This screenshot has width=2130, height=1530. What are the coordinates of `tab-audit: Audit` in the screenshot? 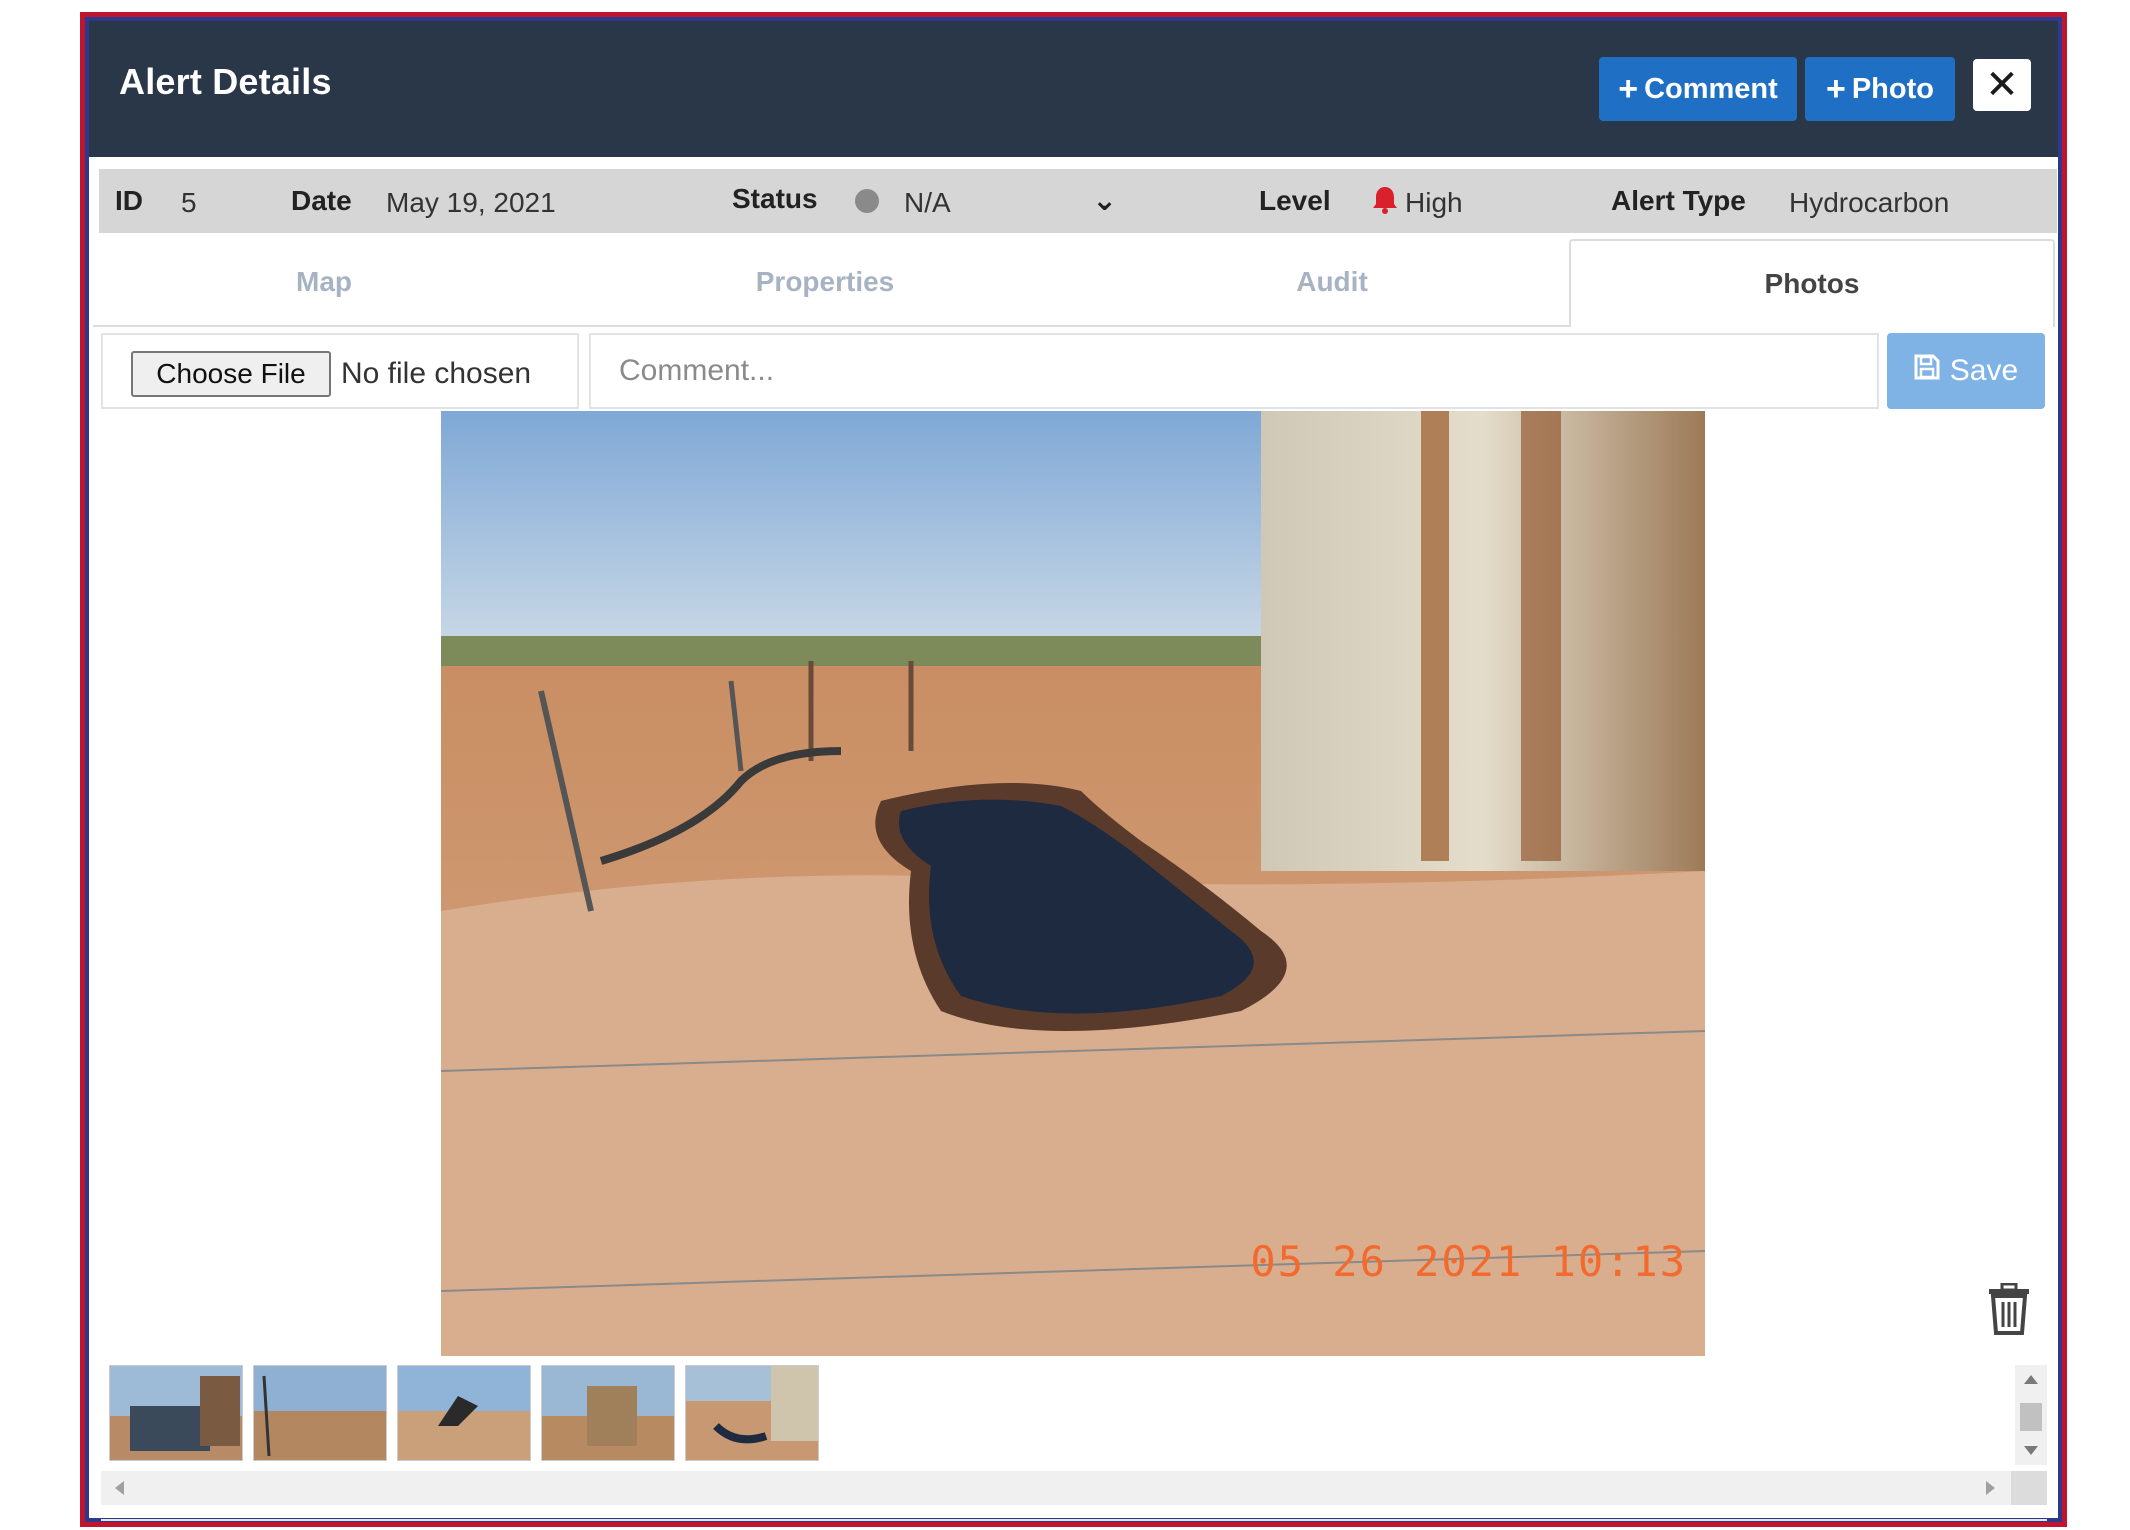 It's located at (1332, 283).